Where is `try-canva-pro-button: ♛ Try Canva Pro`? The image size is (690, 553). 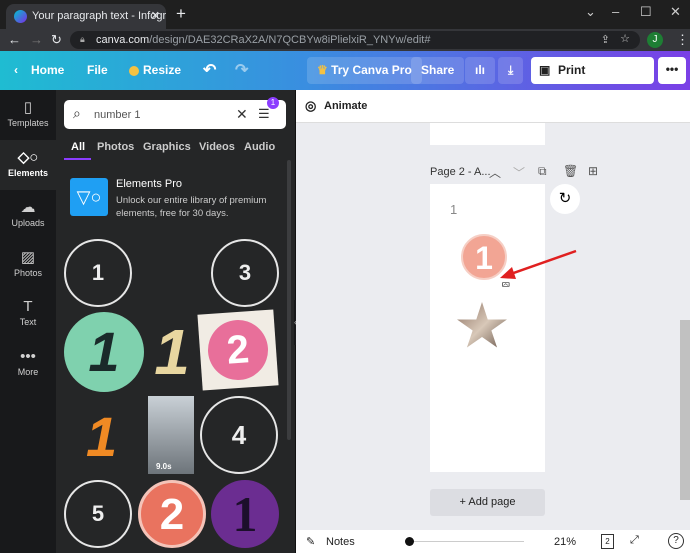 try-canva-pro-button: ♛ Try Canva Pro is located at coordinates (364, 70).